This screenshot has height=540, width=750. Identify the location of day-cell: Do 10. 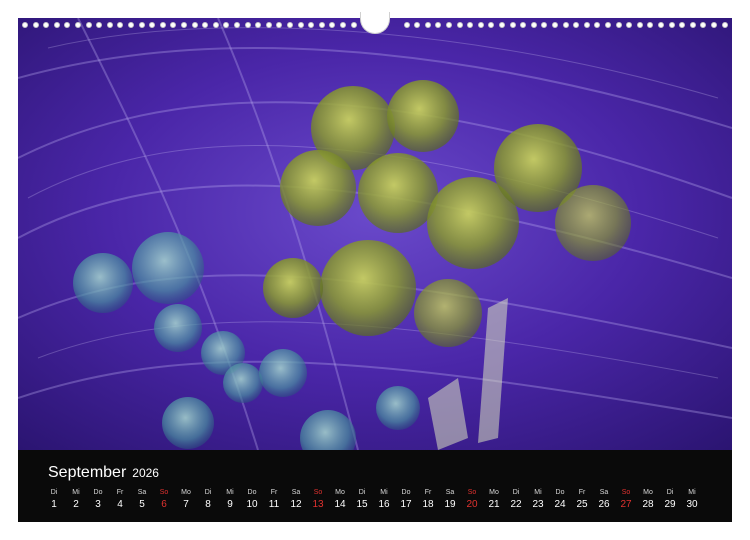
(252, 500).